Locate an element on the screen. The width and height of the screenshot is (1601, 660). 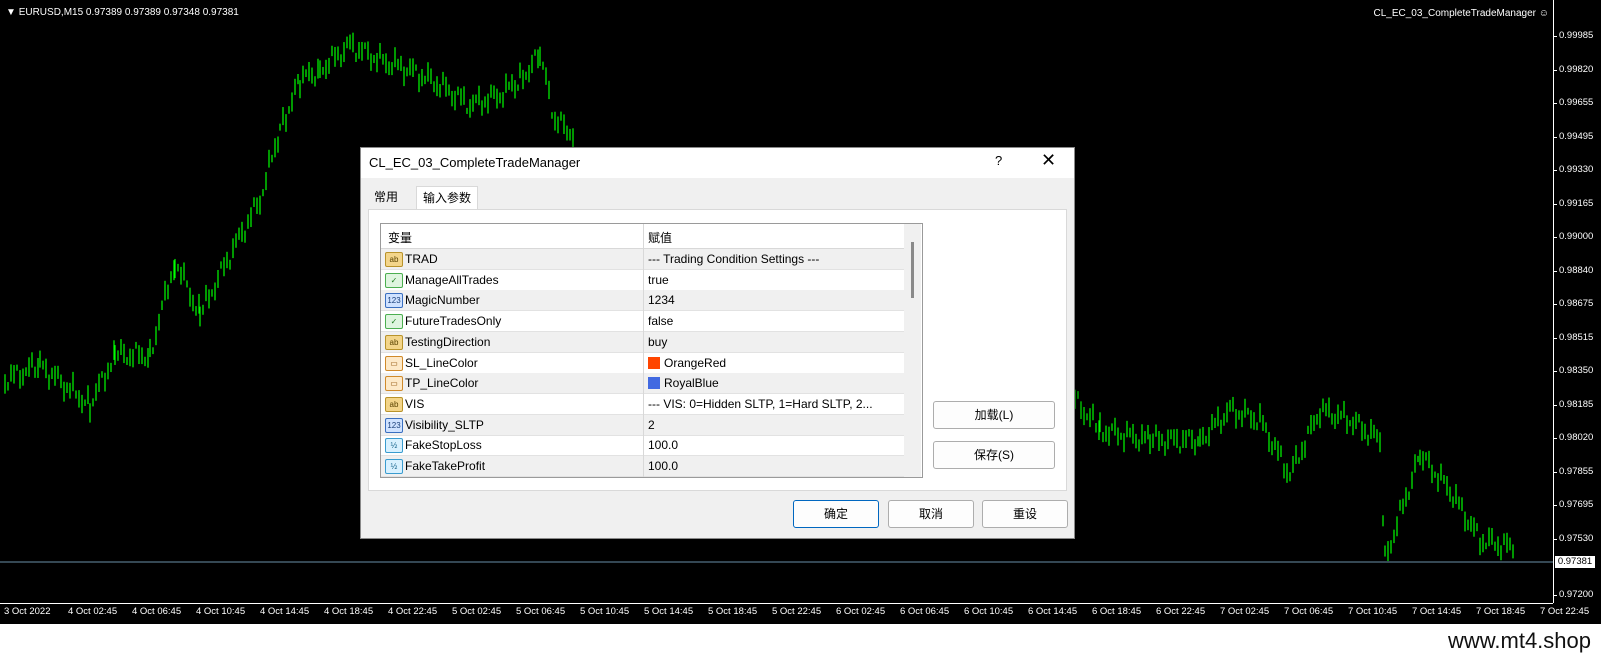
column-header-variable: 变量 is located at coordinates (400, 237).